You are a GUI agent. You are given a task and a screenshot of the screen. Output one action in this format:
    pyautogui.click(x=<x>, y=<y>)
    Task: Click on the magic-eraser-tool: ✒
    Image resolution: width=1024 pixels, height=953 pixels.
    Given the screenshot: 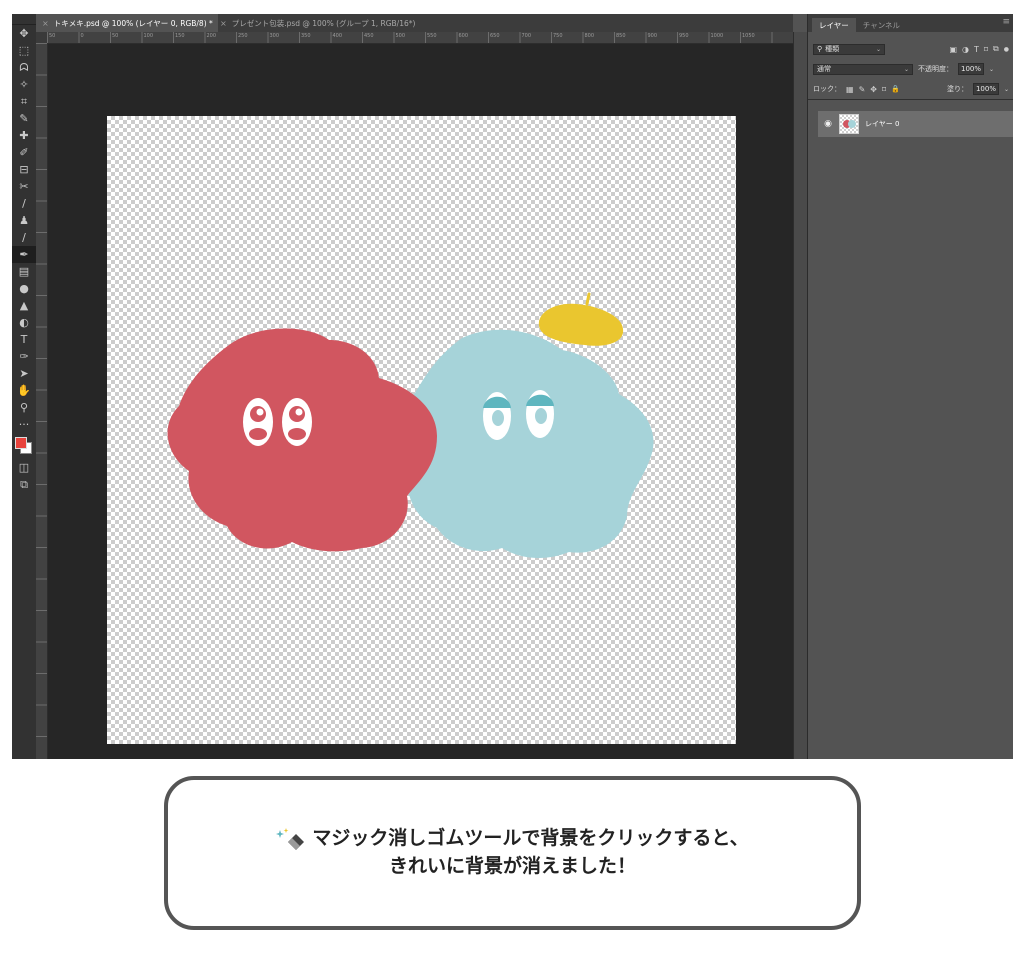 What is the action you would take?
    pyautogui.click(x=24, y=254)
    